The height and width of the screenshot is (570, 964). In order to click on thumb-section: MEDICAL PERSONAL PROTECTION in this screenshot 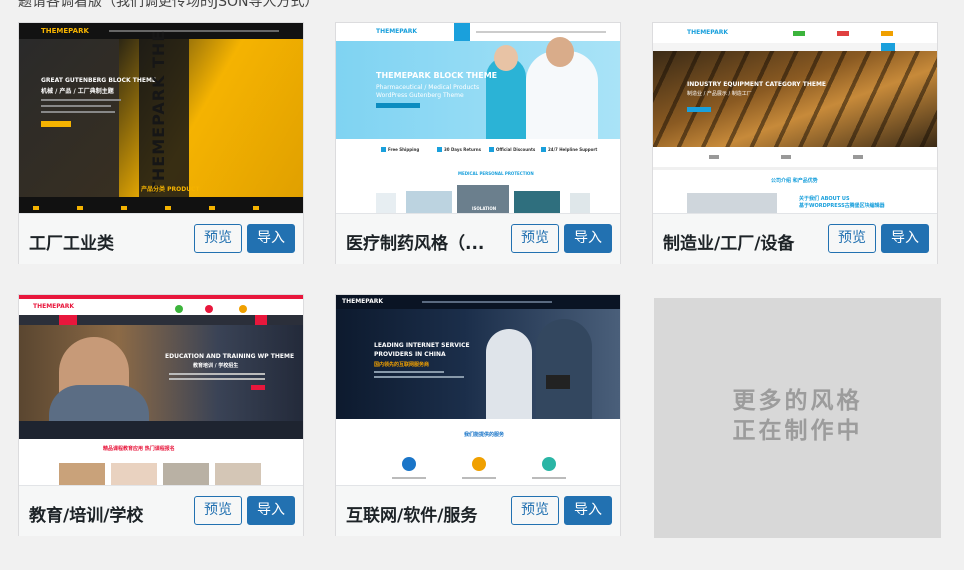, I will do `click(496, 173)`.